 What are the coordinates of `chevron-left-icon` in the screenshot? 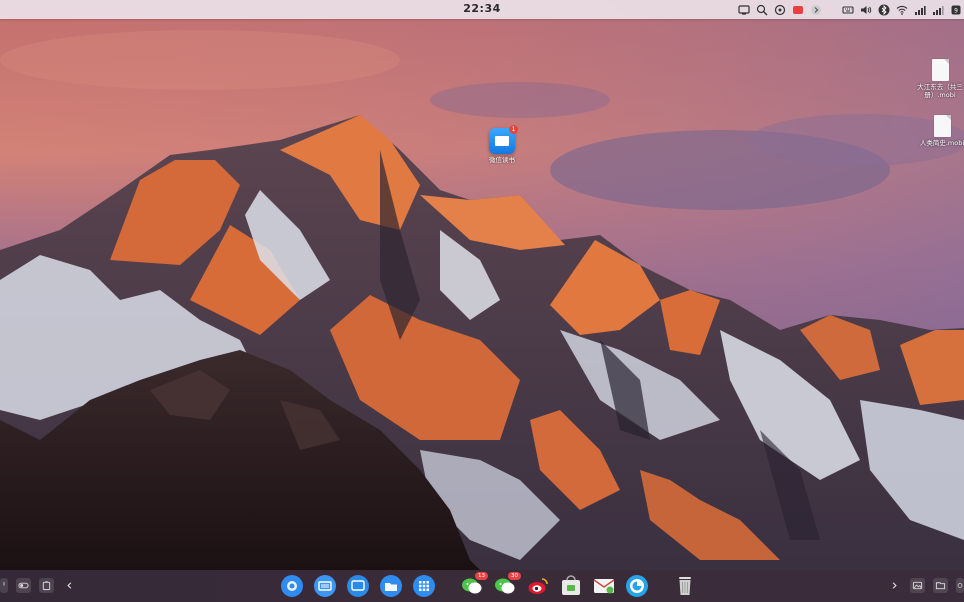 It's located at (69, 585).